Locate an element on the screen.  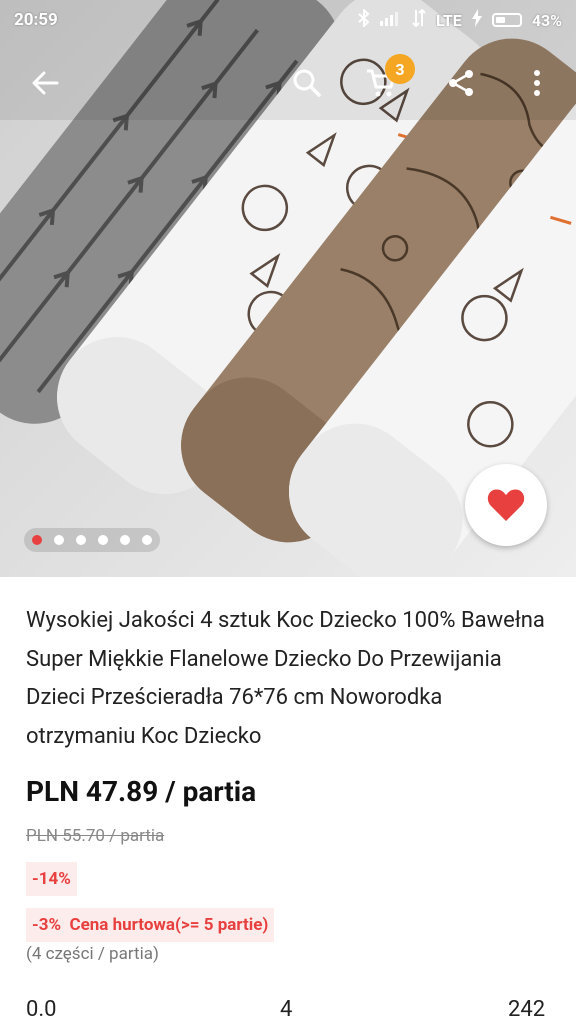
search-button is located at coordinates (307, 83).